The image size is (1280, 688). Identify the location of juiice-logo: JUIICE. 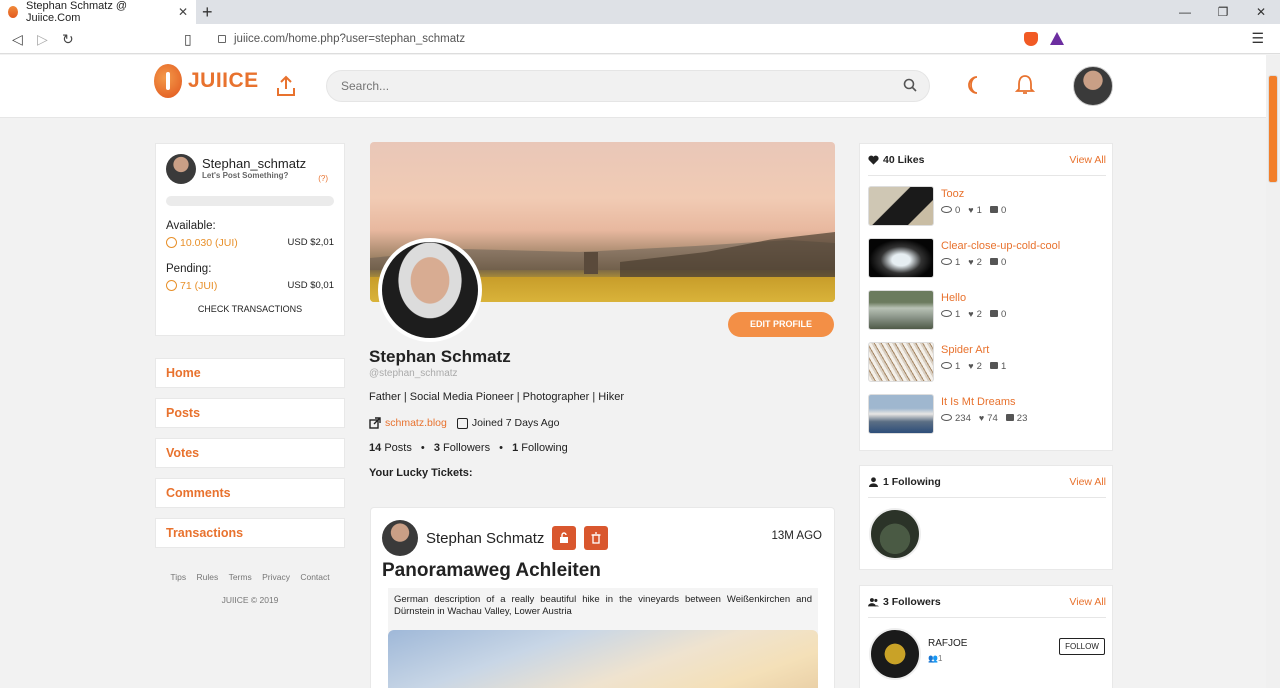
(206, 81).